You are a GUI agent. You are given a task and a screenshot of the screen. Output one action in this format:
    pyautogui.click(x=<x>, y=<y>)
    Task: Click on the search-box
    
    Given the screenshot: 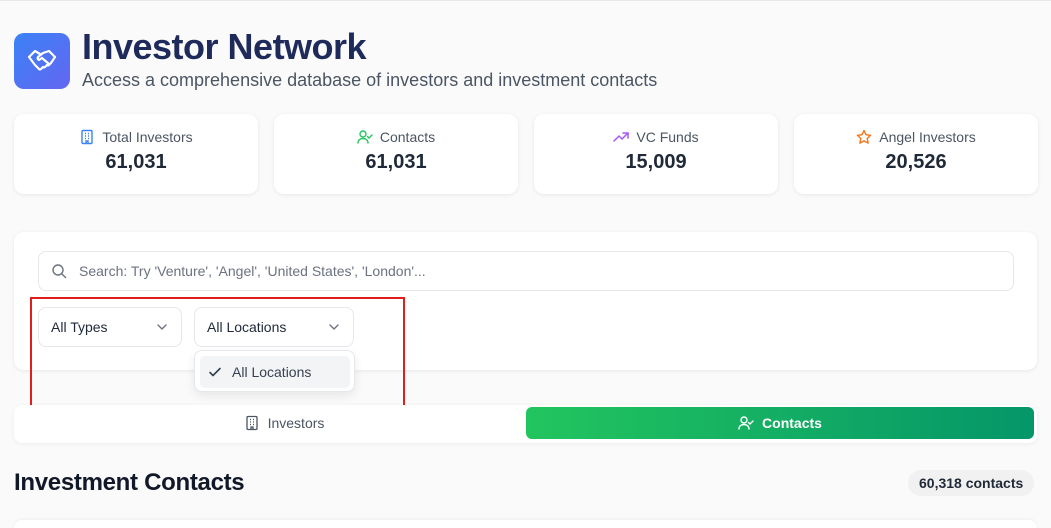 What is the action you would take?
    pyautogui.click(x=526, y=271)
    